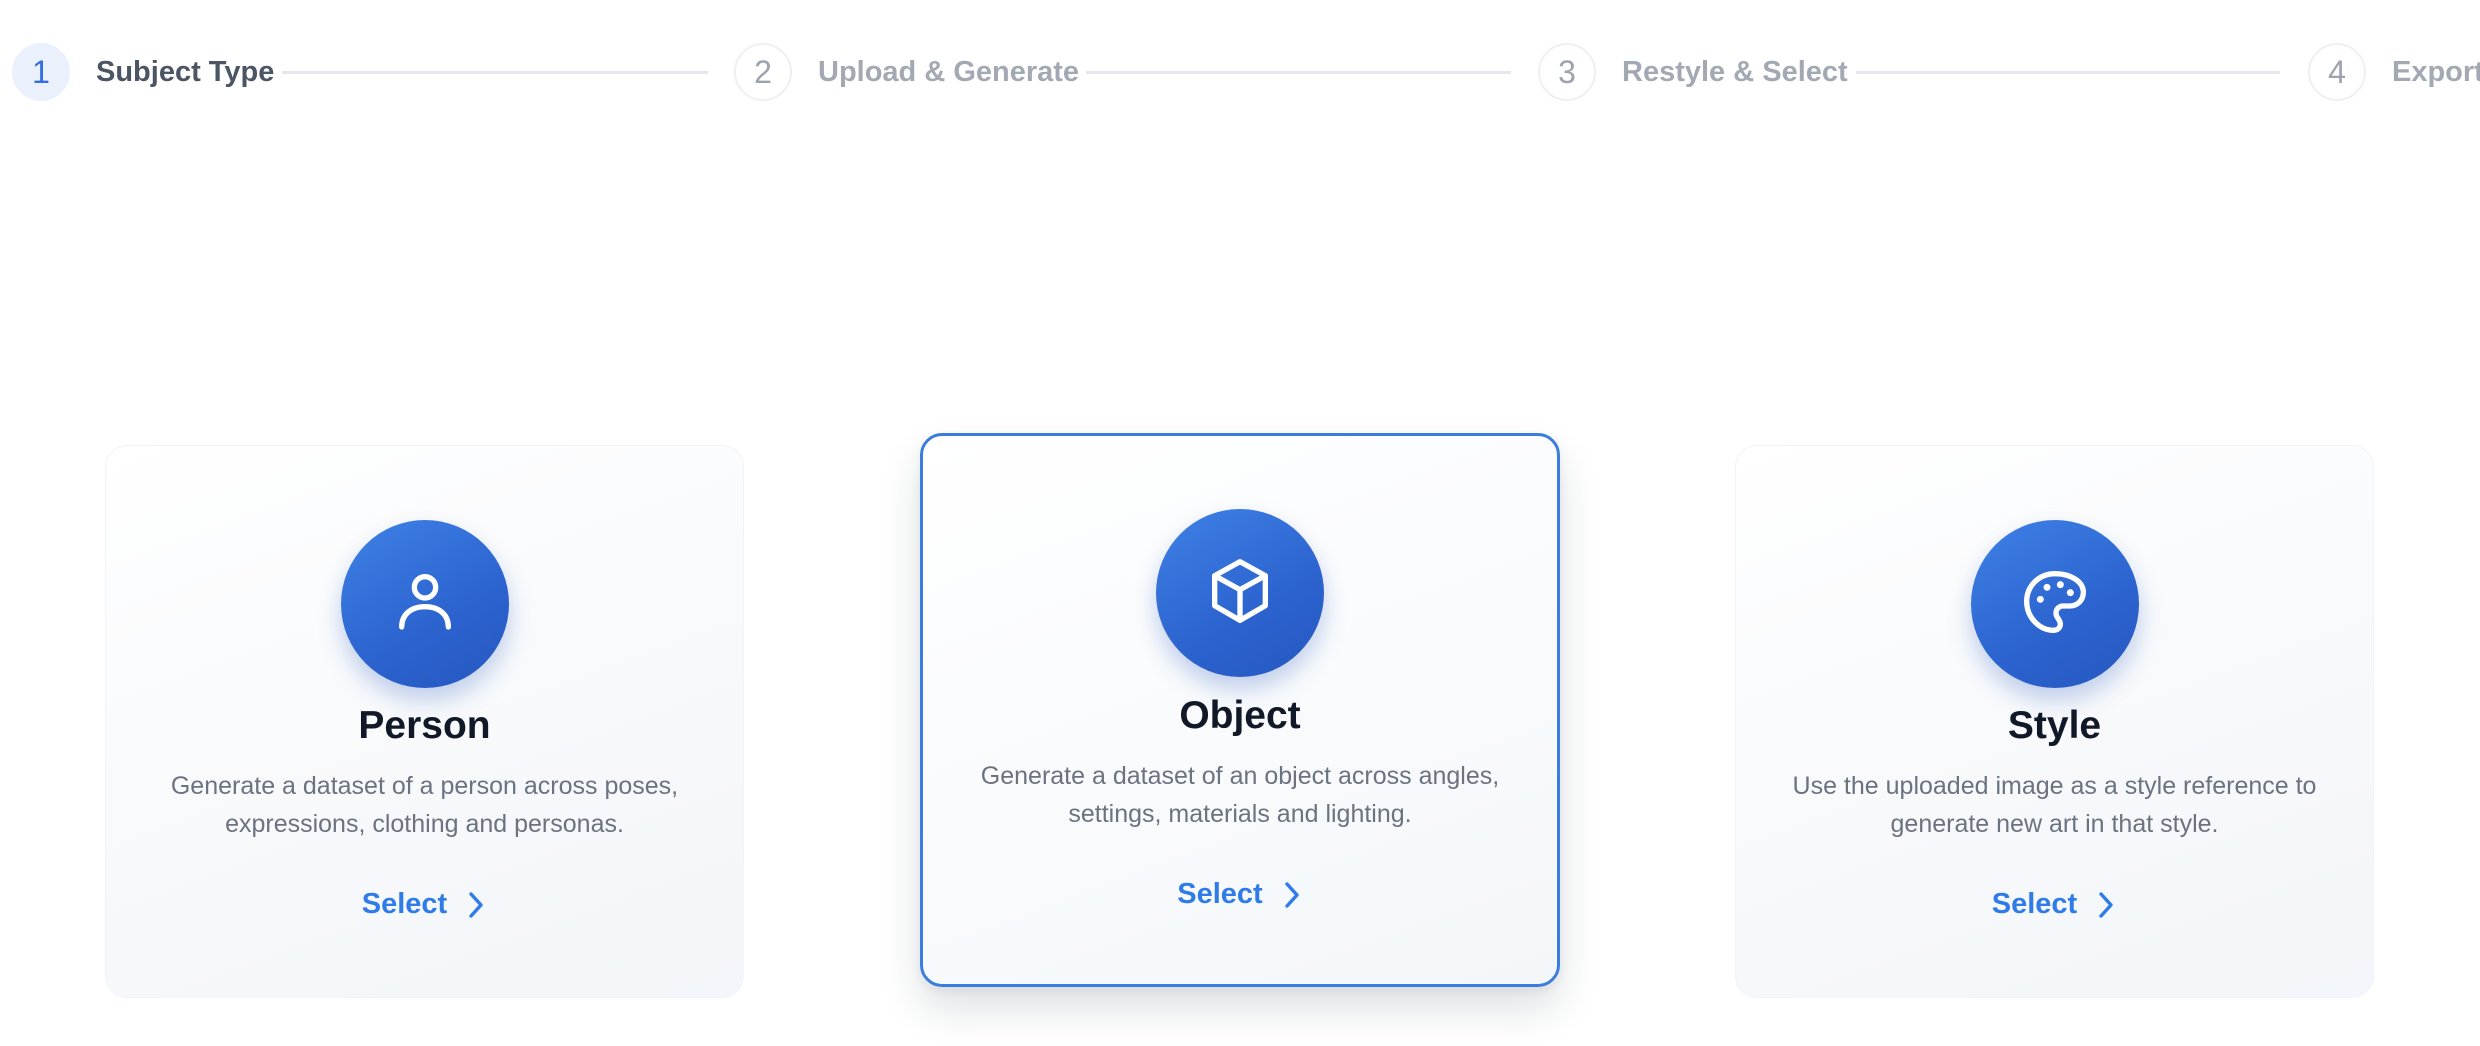 The image size is (2480, 1046). I want to click on step-upload-generate: 2 Upload & Generate, so click(906, 72).